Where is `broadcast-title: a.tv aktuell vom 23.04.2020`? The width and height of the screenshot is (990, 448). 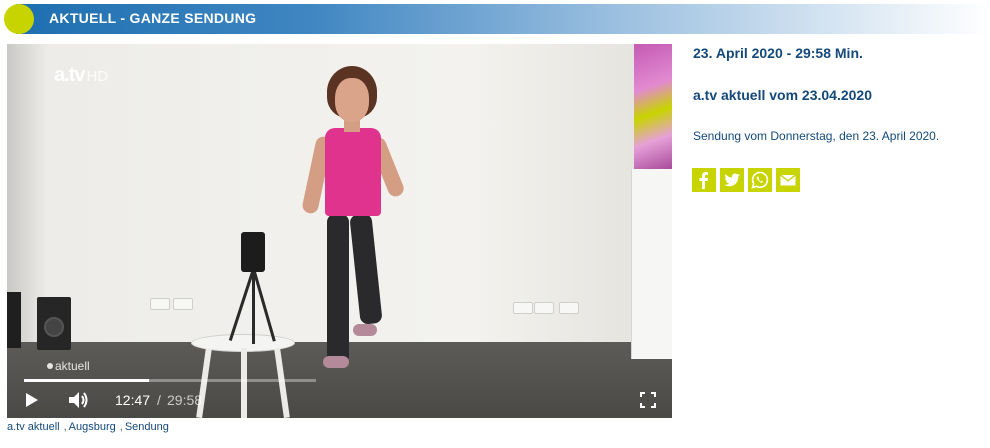
broadcast-title: a.tv aktuell vom 23.04.2020 is located at coordinates (782, 95).